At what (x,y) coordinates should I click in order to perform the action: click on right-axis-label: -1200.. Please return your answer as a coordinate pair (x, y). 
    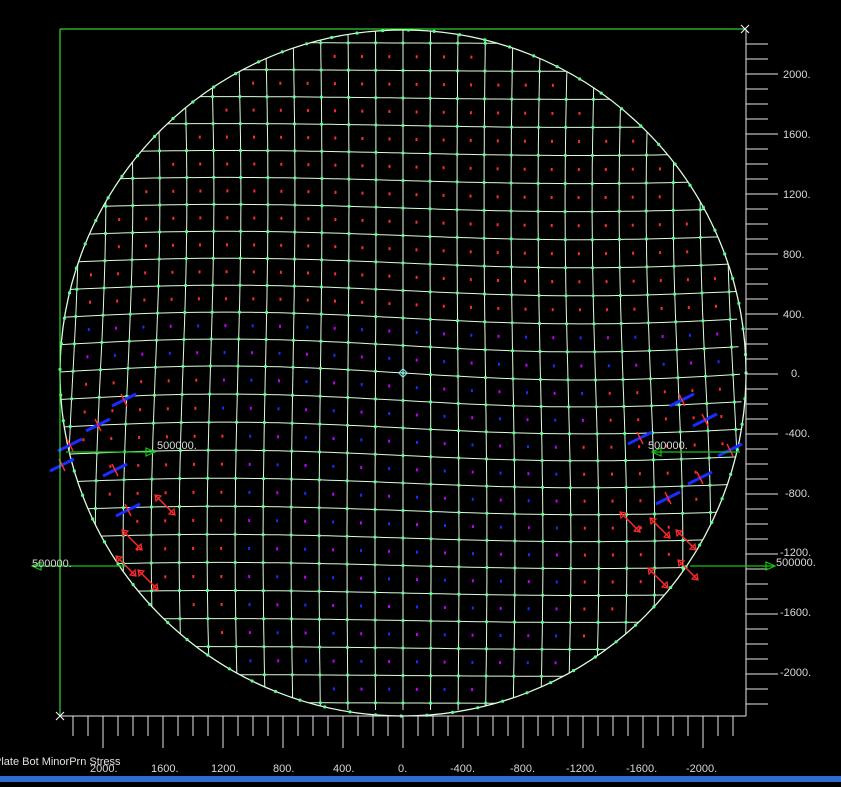
    Looking at the image, I should click on (795, 553).